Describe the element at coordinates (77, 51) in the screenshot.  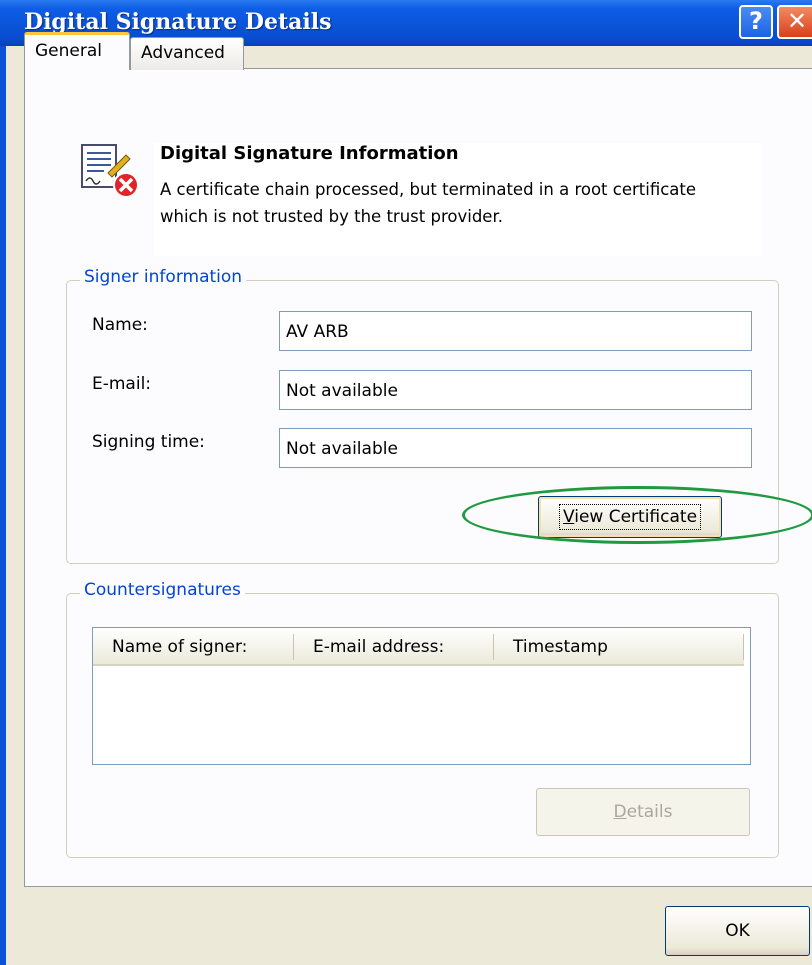
I see `tab-general: General` at that location.